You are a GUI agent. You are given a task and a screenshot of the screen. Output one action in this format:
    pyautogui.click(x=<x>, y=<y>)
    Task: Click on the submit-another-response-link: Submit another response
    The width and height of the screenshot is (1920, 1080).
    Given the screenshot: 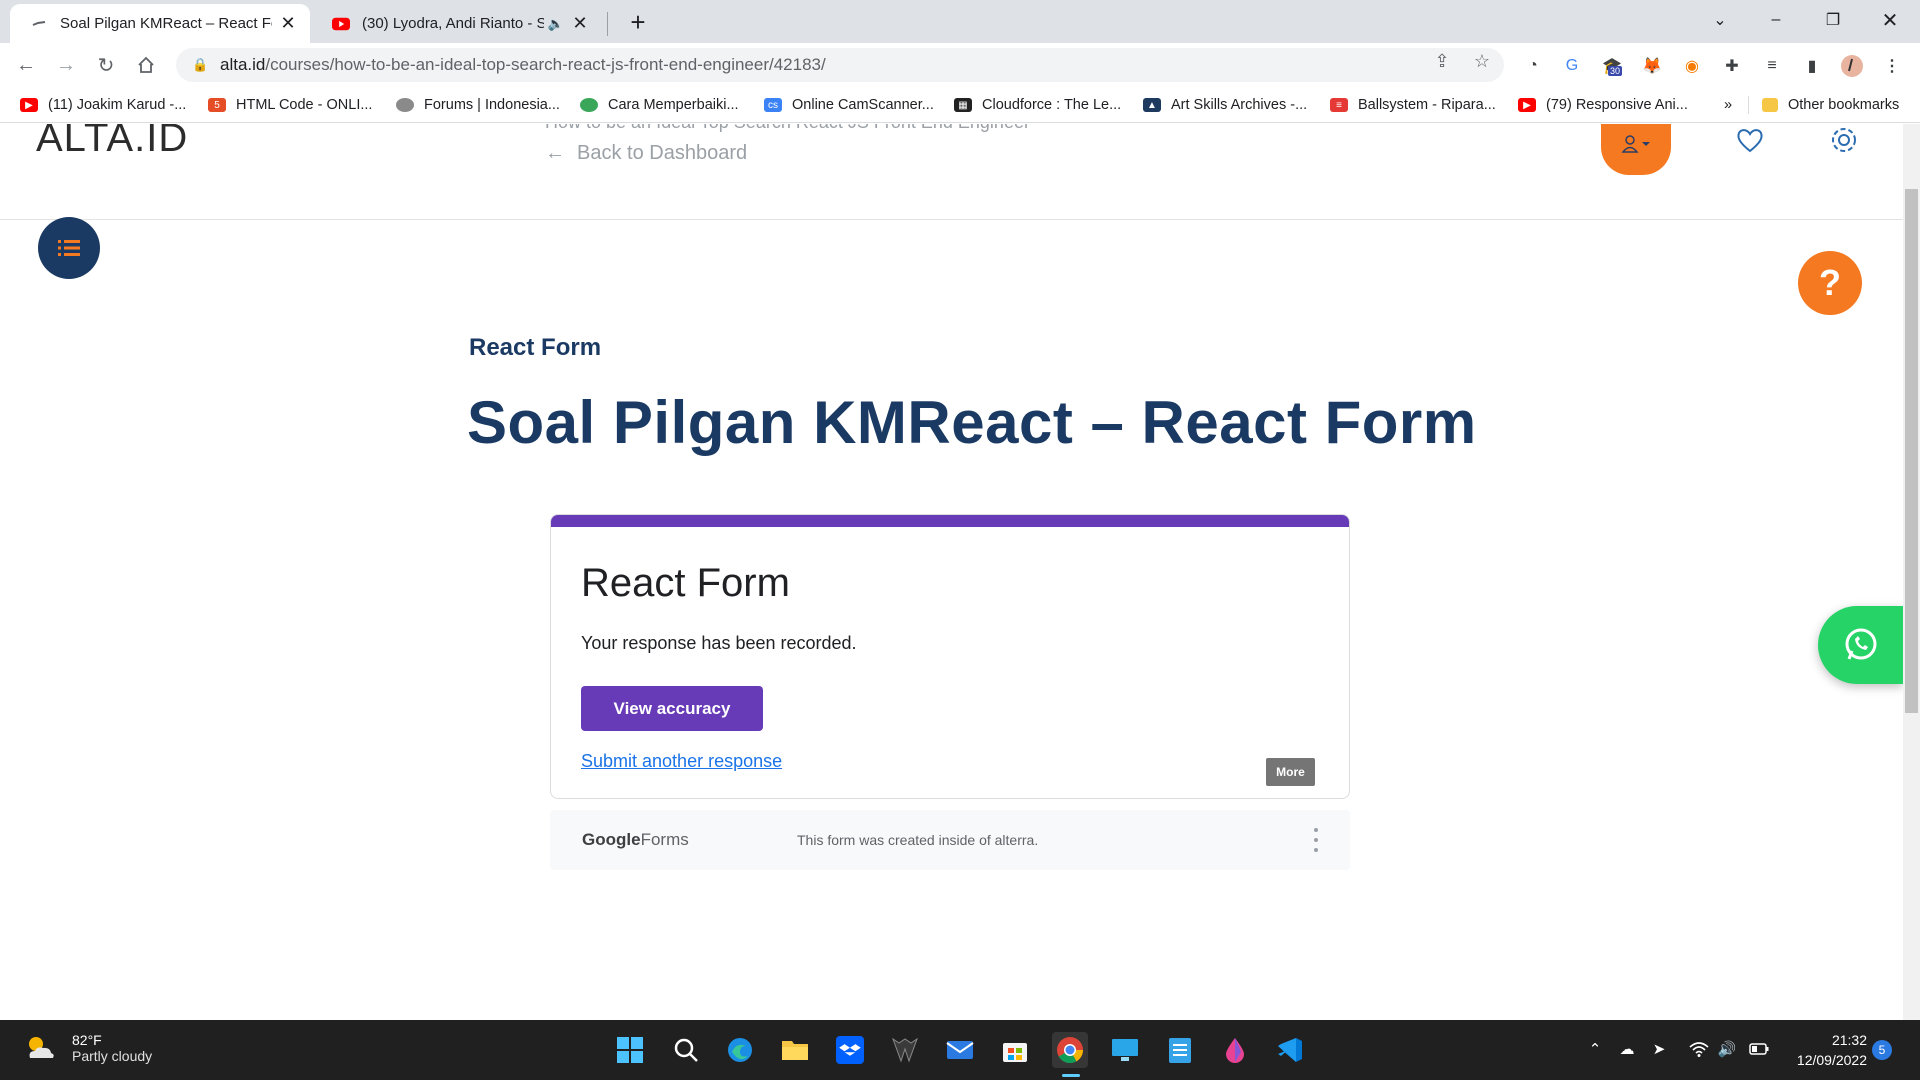 What is the action you would take?
    pyautogui.click(x=681, y=761)
    